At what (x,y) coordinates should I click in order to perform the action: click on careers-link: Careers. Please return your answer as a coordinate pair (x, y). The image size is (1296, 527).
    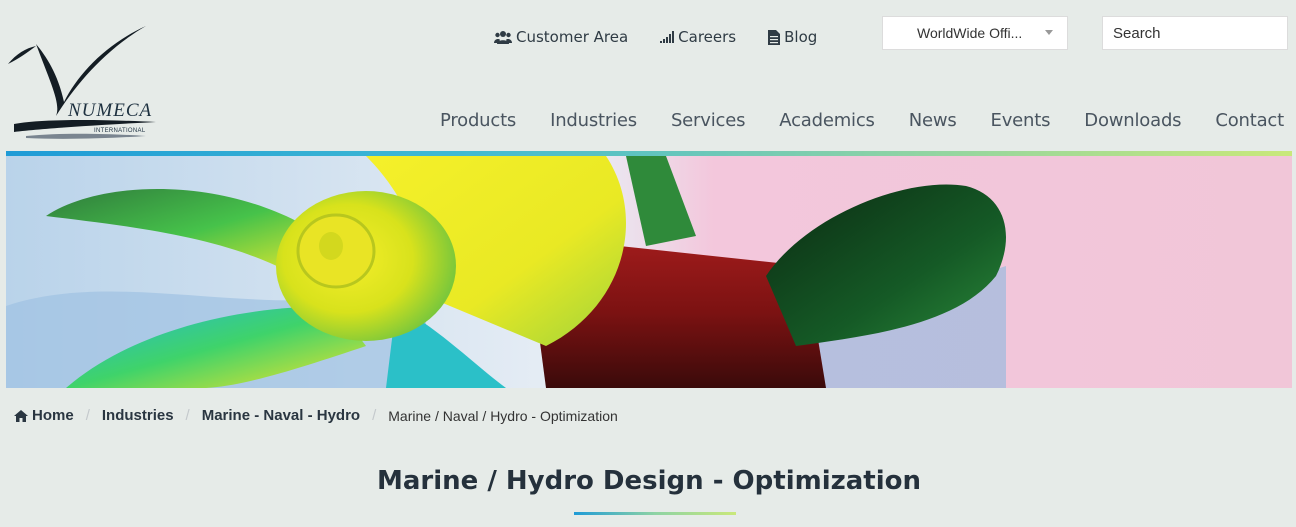
    Looking at the image, I should click on (698, 37).